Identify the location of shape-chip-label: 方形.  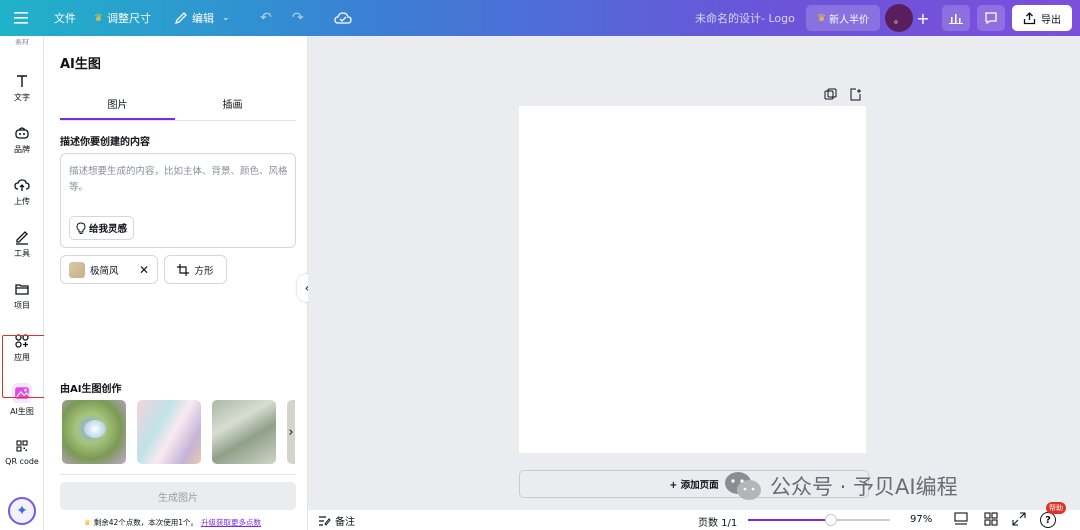
(204, 271).